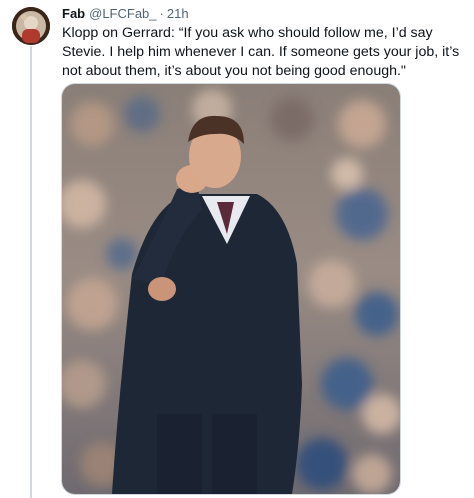 This screenshot has width=474, height=498. Describe the element at coordinates (178, 13) in the screenshot. I see `tweet-timestamp: 21h` at that location.